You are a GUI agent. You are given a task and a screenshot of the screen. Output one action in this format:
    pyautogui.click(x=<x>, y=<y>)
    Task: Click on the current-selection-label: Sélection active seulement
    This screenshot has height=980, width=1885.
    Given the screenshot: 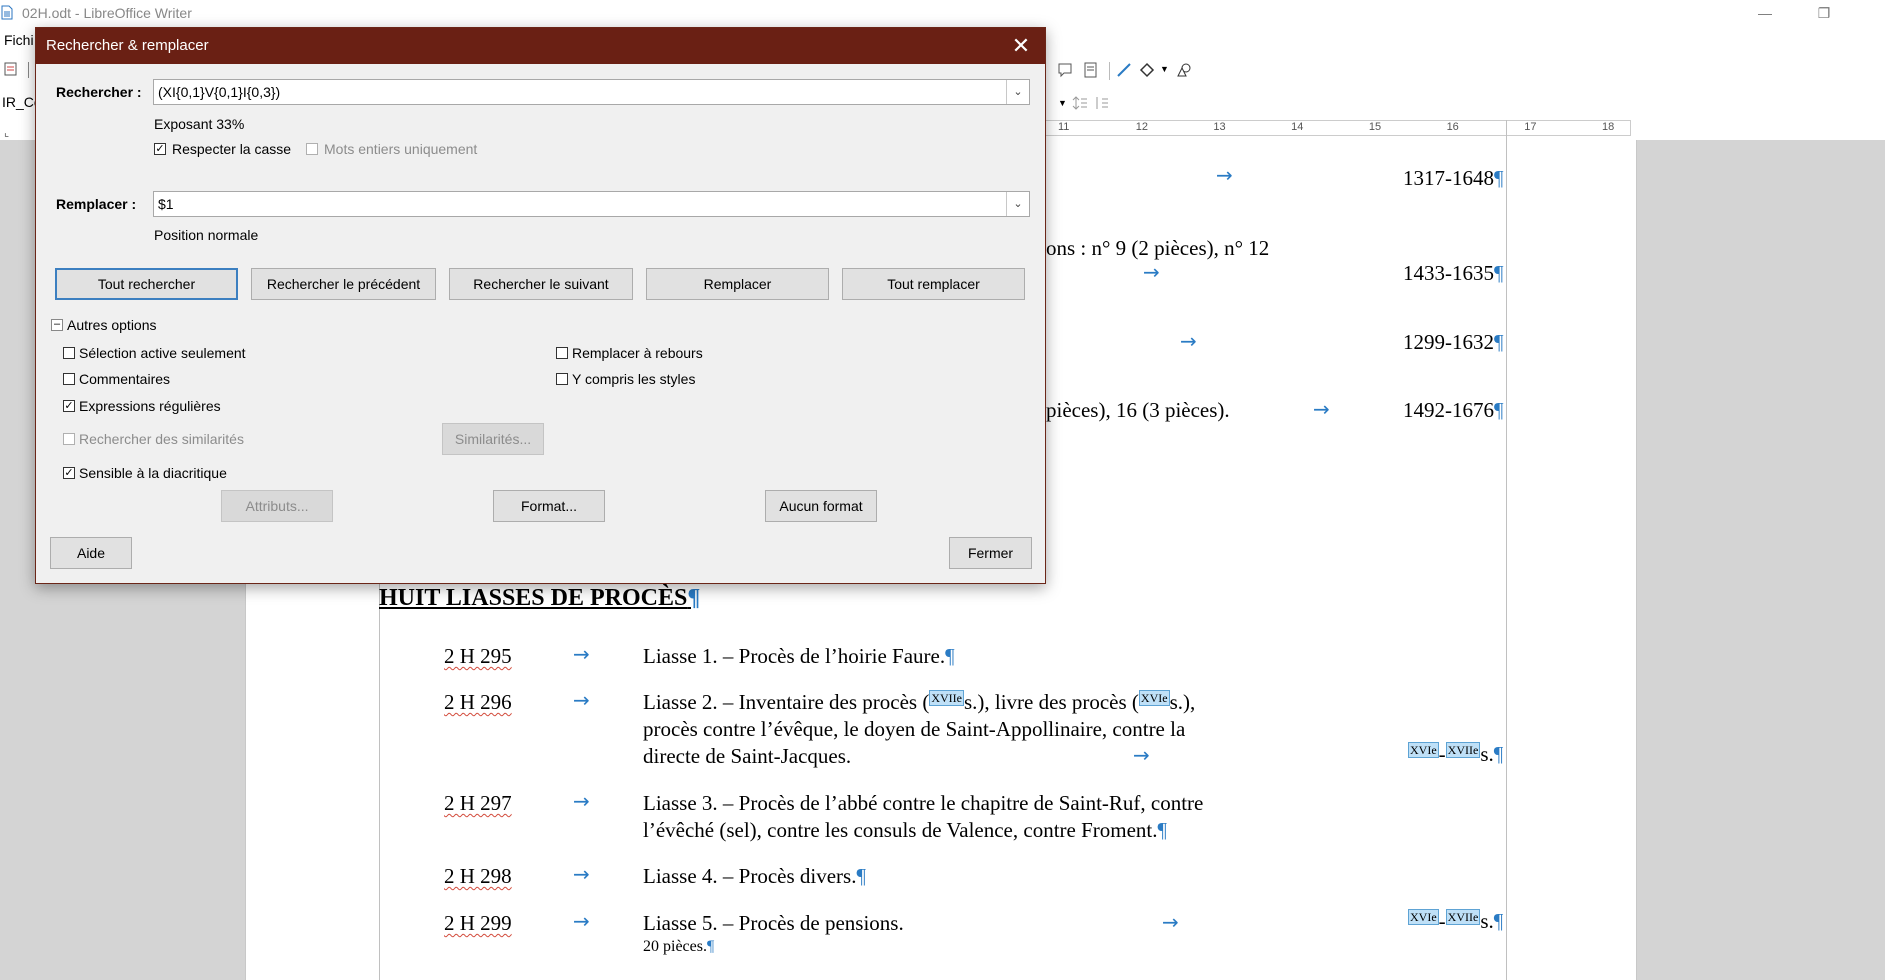 What is the action you would take?
    pyautogui.click(x=162, y=353)
    